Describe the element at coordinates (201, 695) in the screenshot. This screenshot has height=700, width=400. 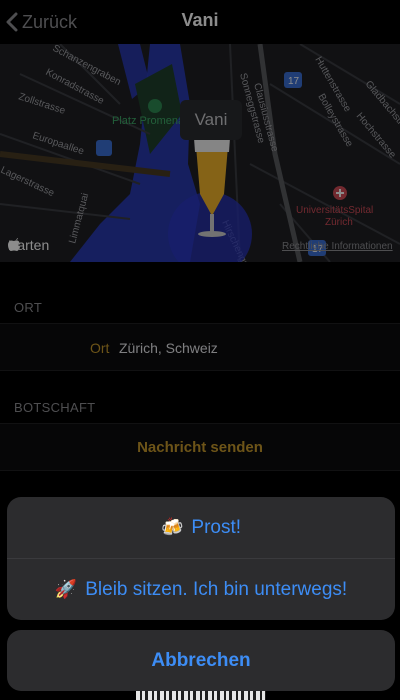
I see `background-qr-peek` at that location.